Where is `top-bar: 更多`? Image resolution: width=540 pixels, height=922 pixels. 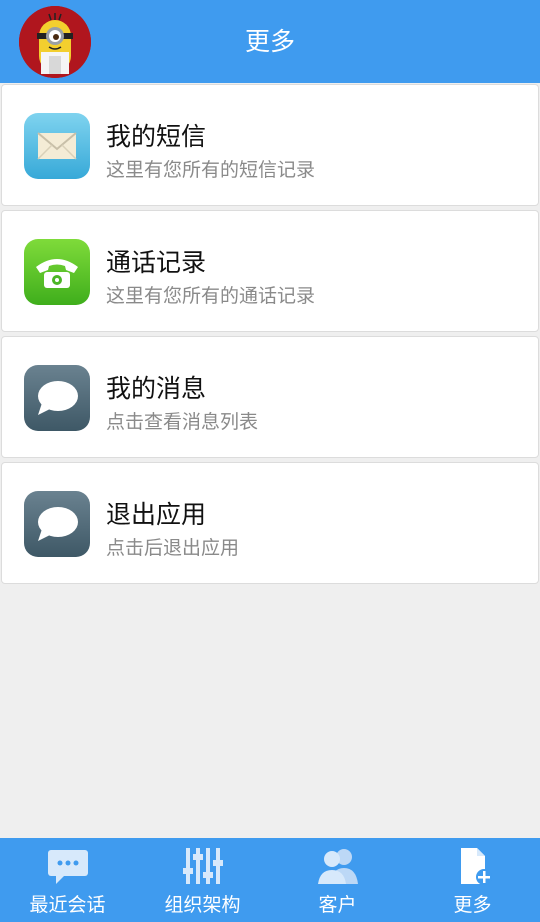
top-bar: 更多 is located at coordinates (270, 41).